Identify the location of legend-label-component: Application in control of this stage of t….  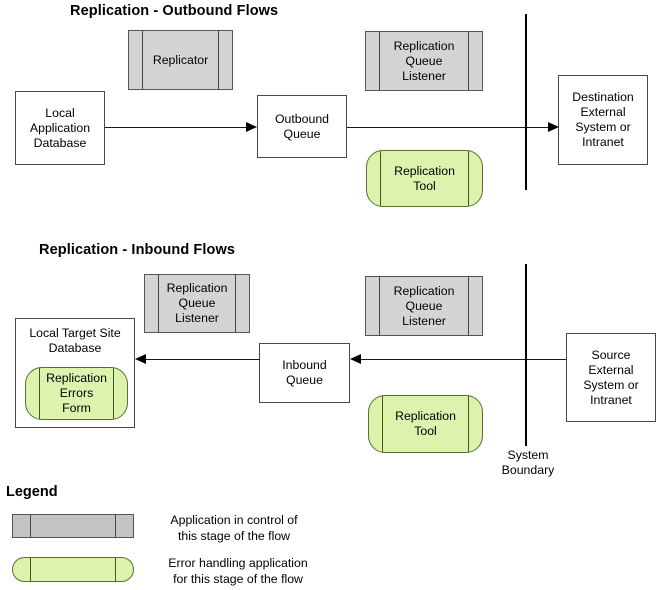
(234, 528).